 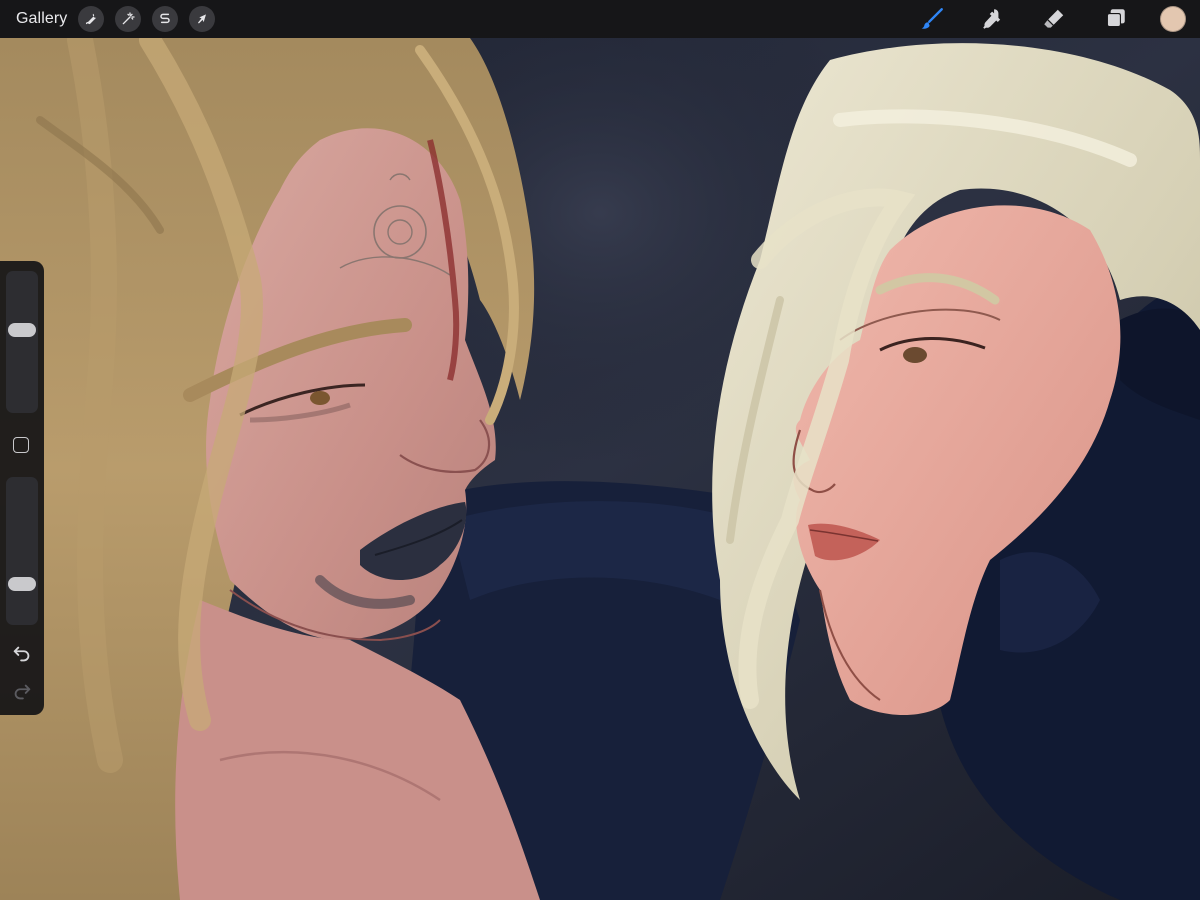 What do you see at coordinates (22, 654) in the screenshot?
I see `undo-icon` at bounding box center [22, 654].